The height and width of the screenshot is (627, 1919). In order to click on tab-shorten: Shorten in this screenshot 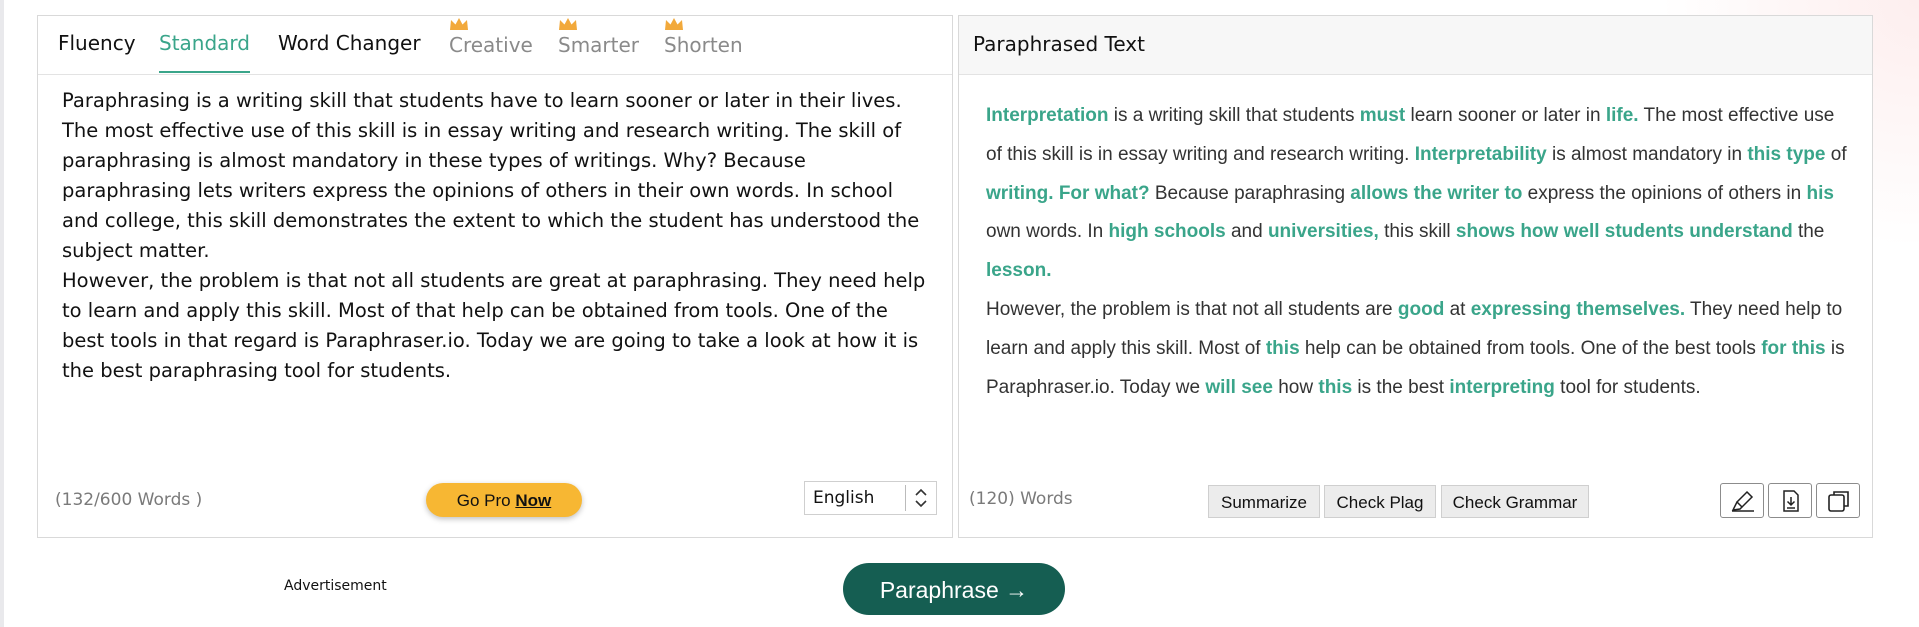, I will do `click(703, 46)`.